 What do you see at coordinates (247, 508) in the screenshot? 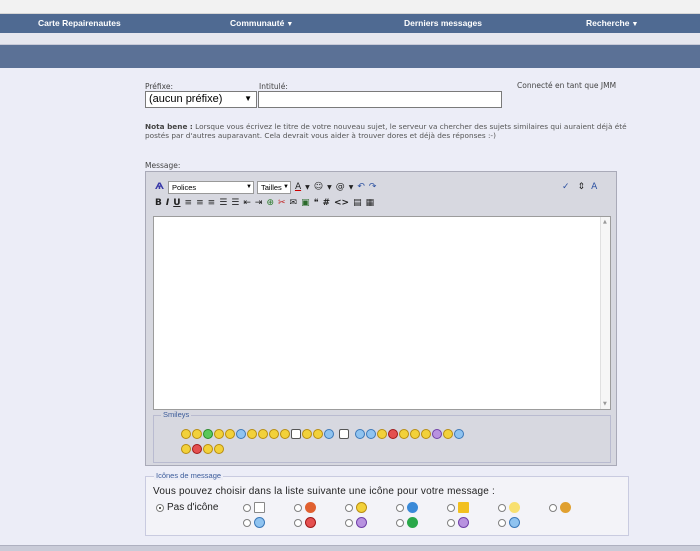
I see `radio-document` at bounding box center [247, 508].